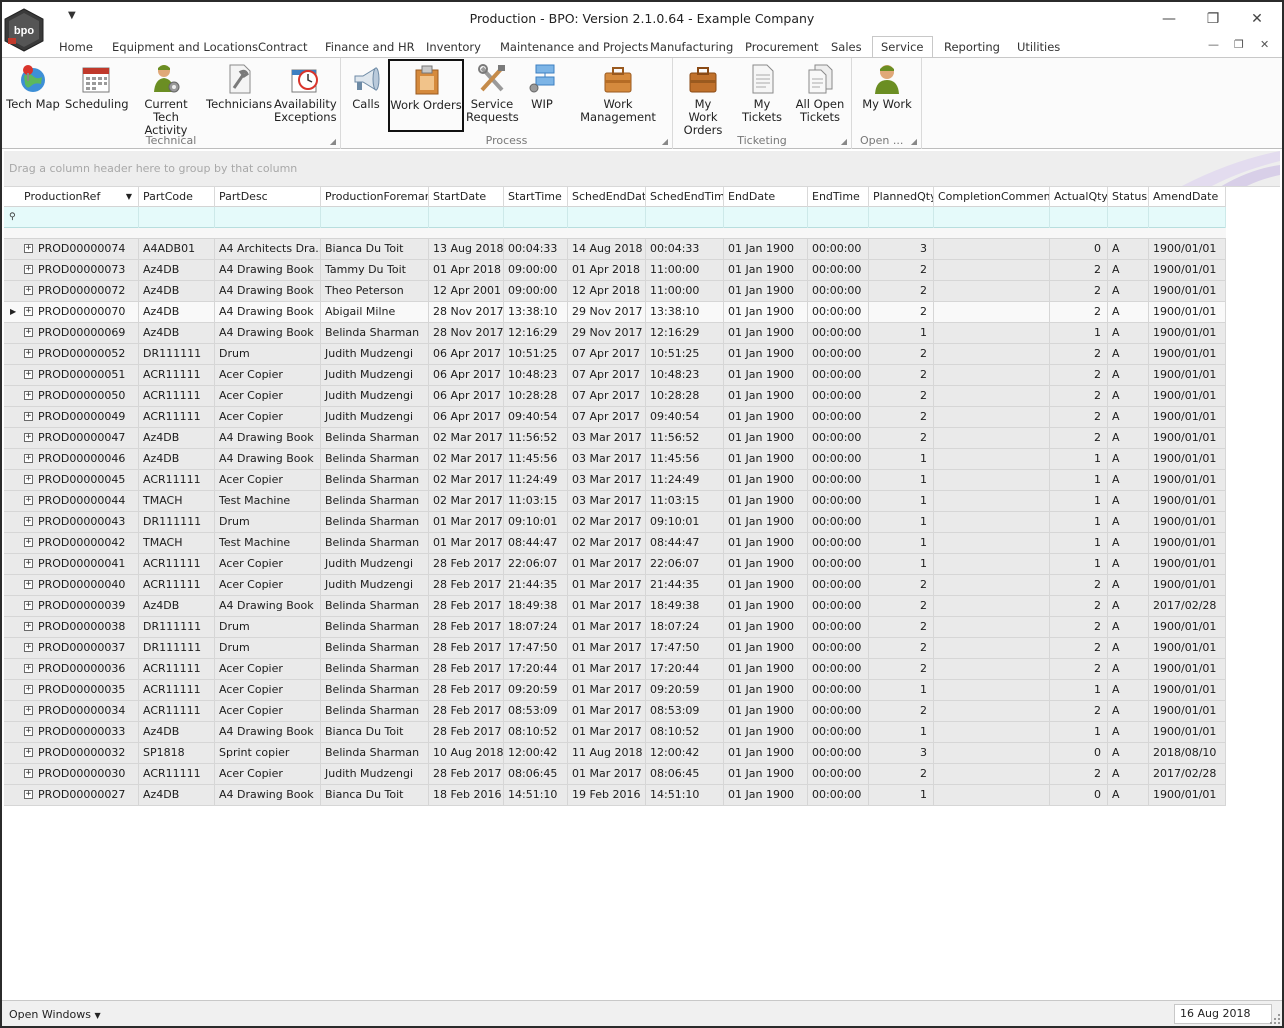  What do you see at coordinates (536, 396) in the screenshot?
I see `cell-start-time: 10:28:28` at bounding box center [536, 396].